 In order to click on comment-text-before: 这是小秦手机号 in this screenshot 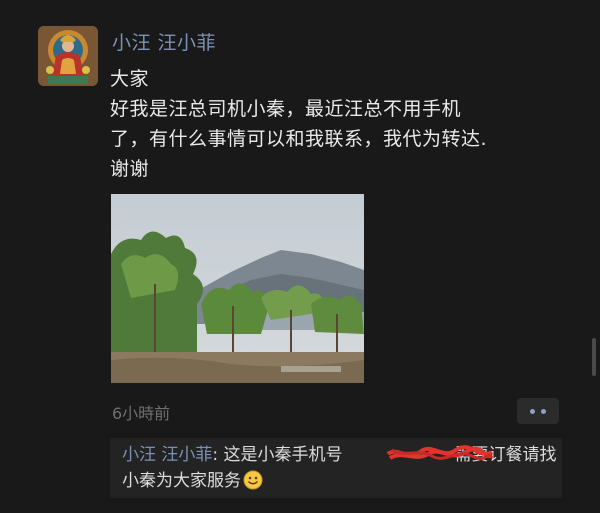, I will do `click(283, 455)`.